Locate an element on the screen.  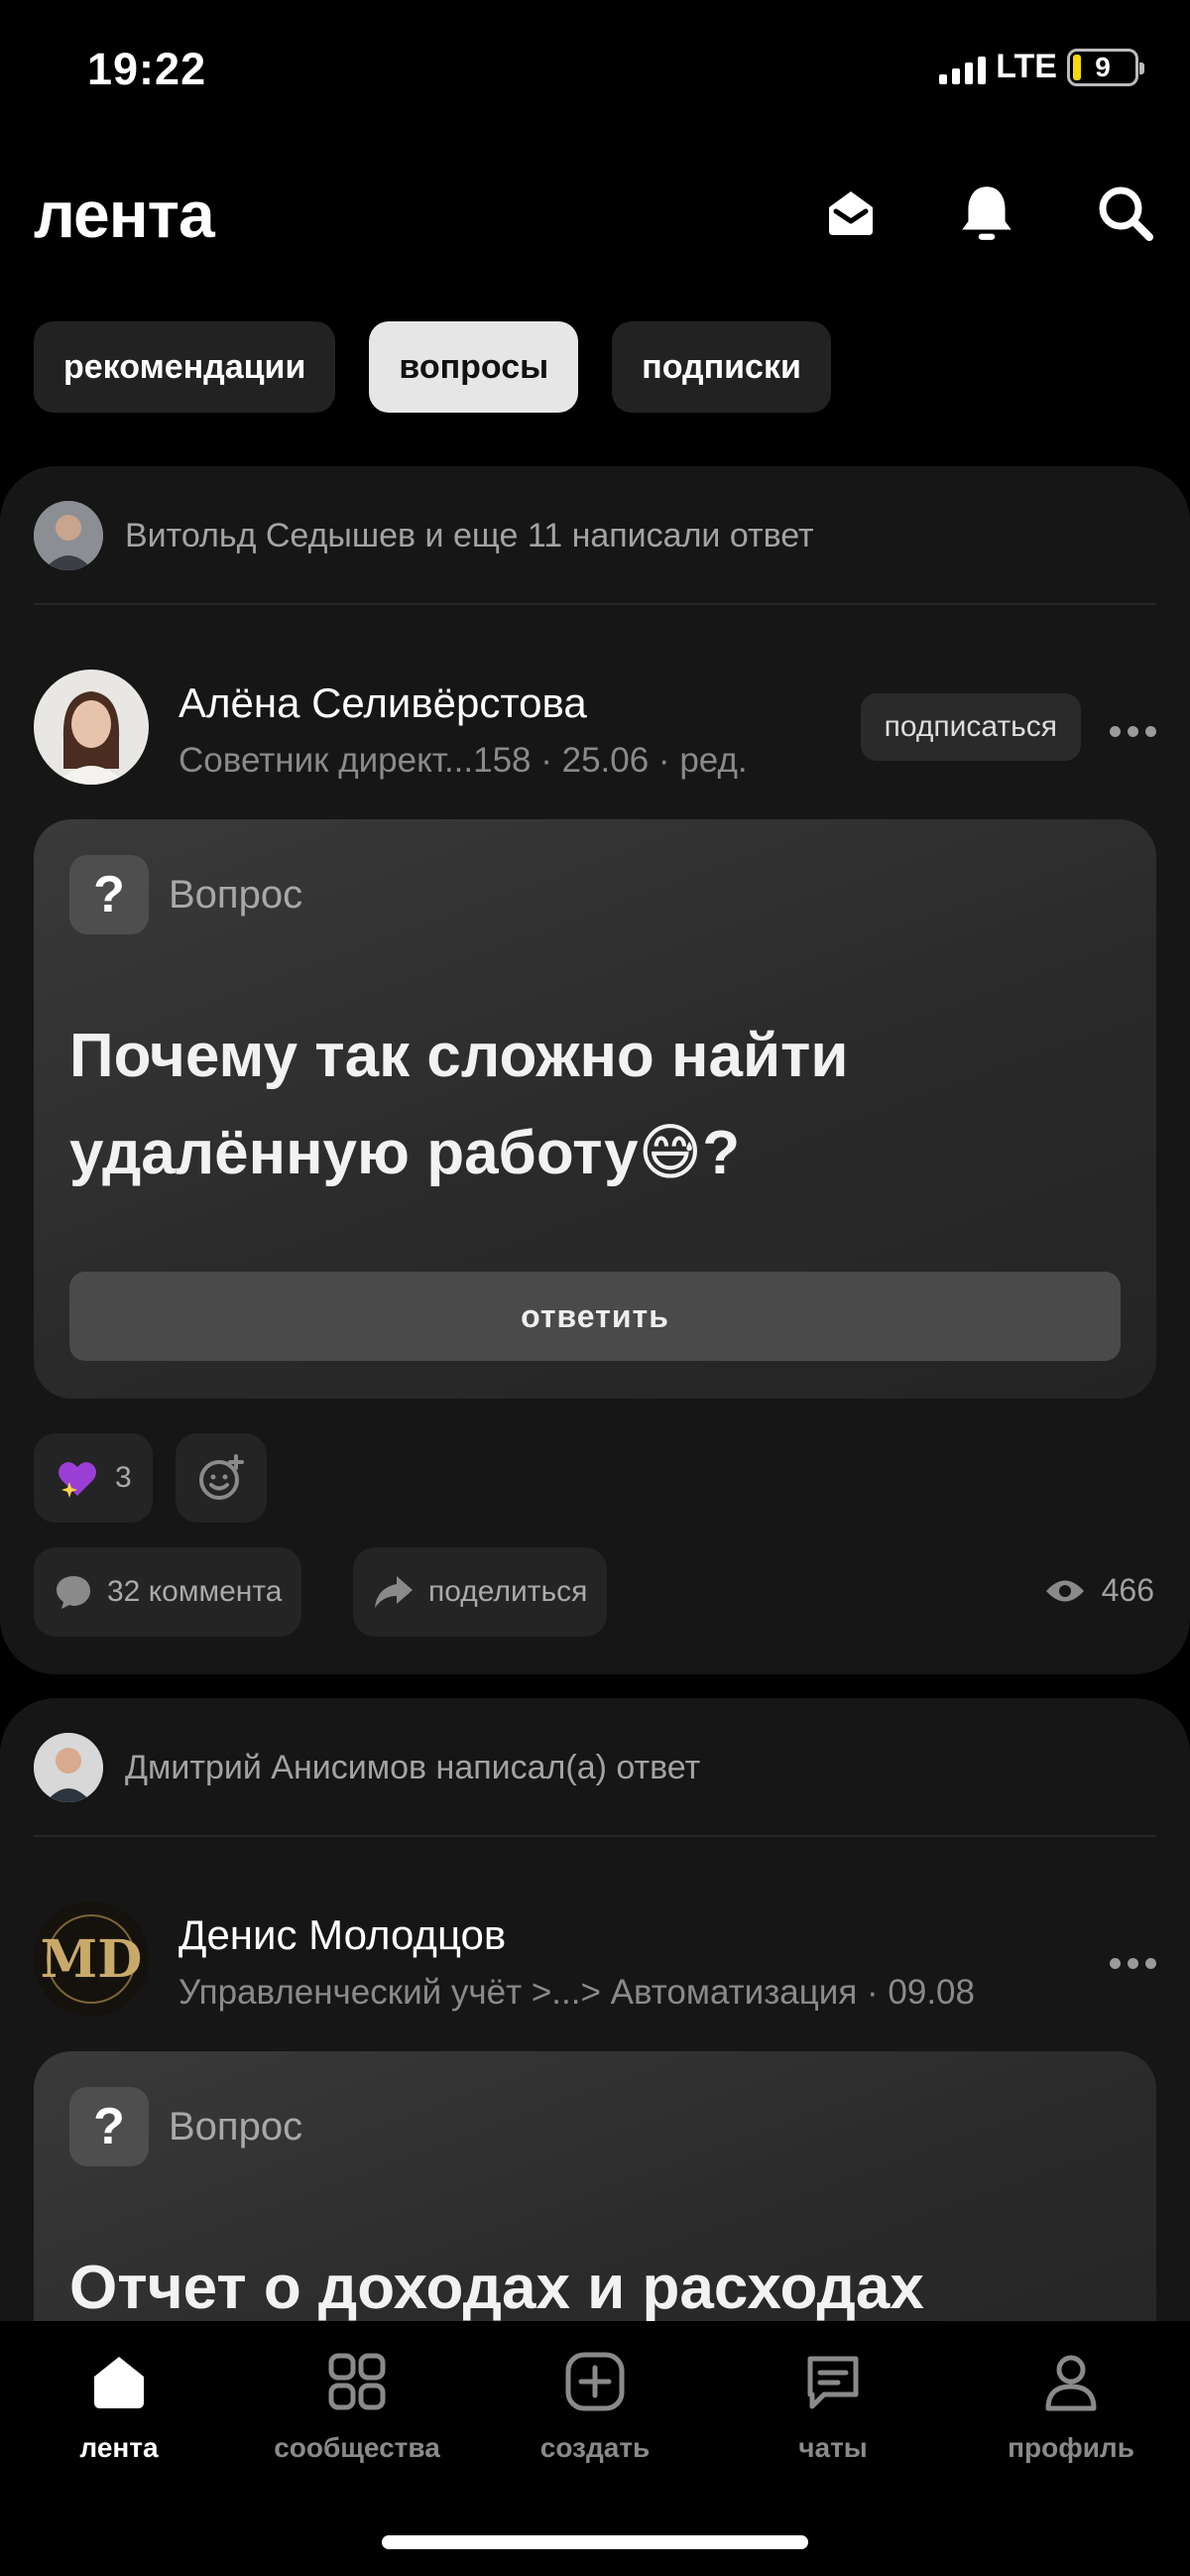
add-emoji-icon is located at coordinates (221, 1477).